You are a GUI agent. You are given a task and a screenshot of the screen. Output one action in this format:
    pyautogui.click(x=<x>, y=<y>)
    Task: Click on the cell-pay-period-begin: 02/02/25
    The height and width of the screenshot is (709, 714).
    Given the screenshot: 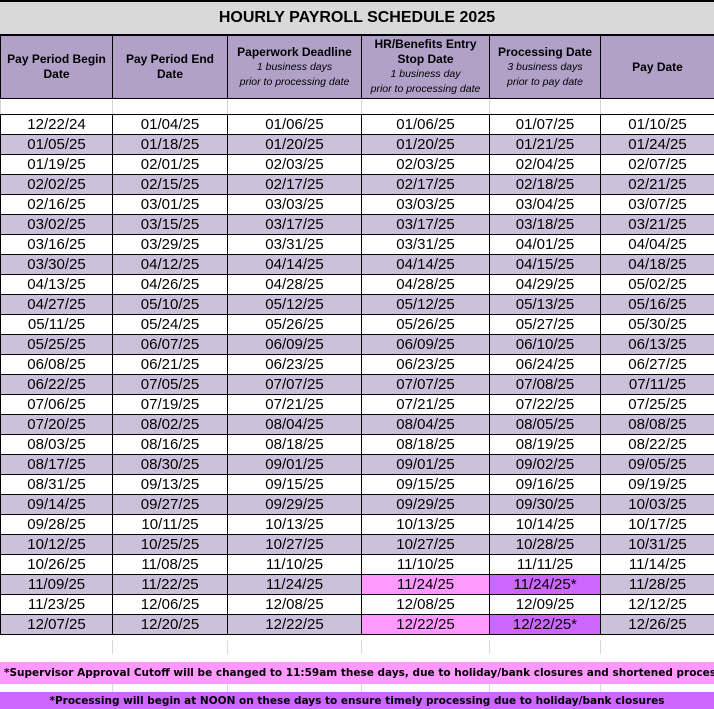 What is the action you would take?
    pyautogui.click(x=56, y=184)
    